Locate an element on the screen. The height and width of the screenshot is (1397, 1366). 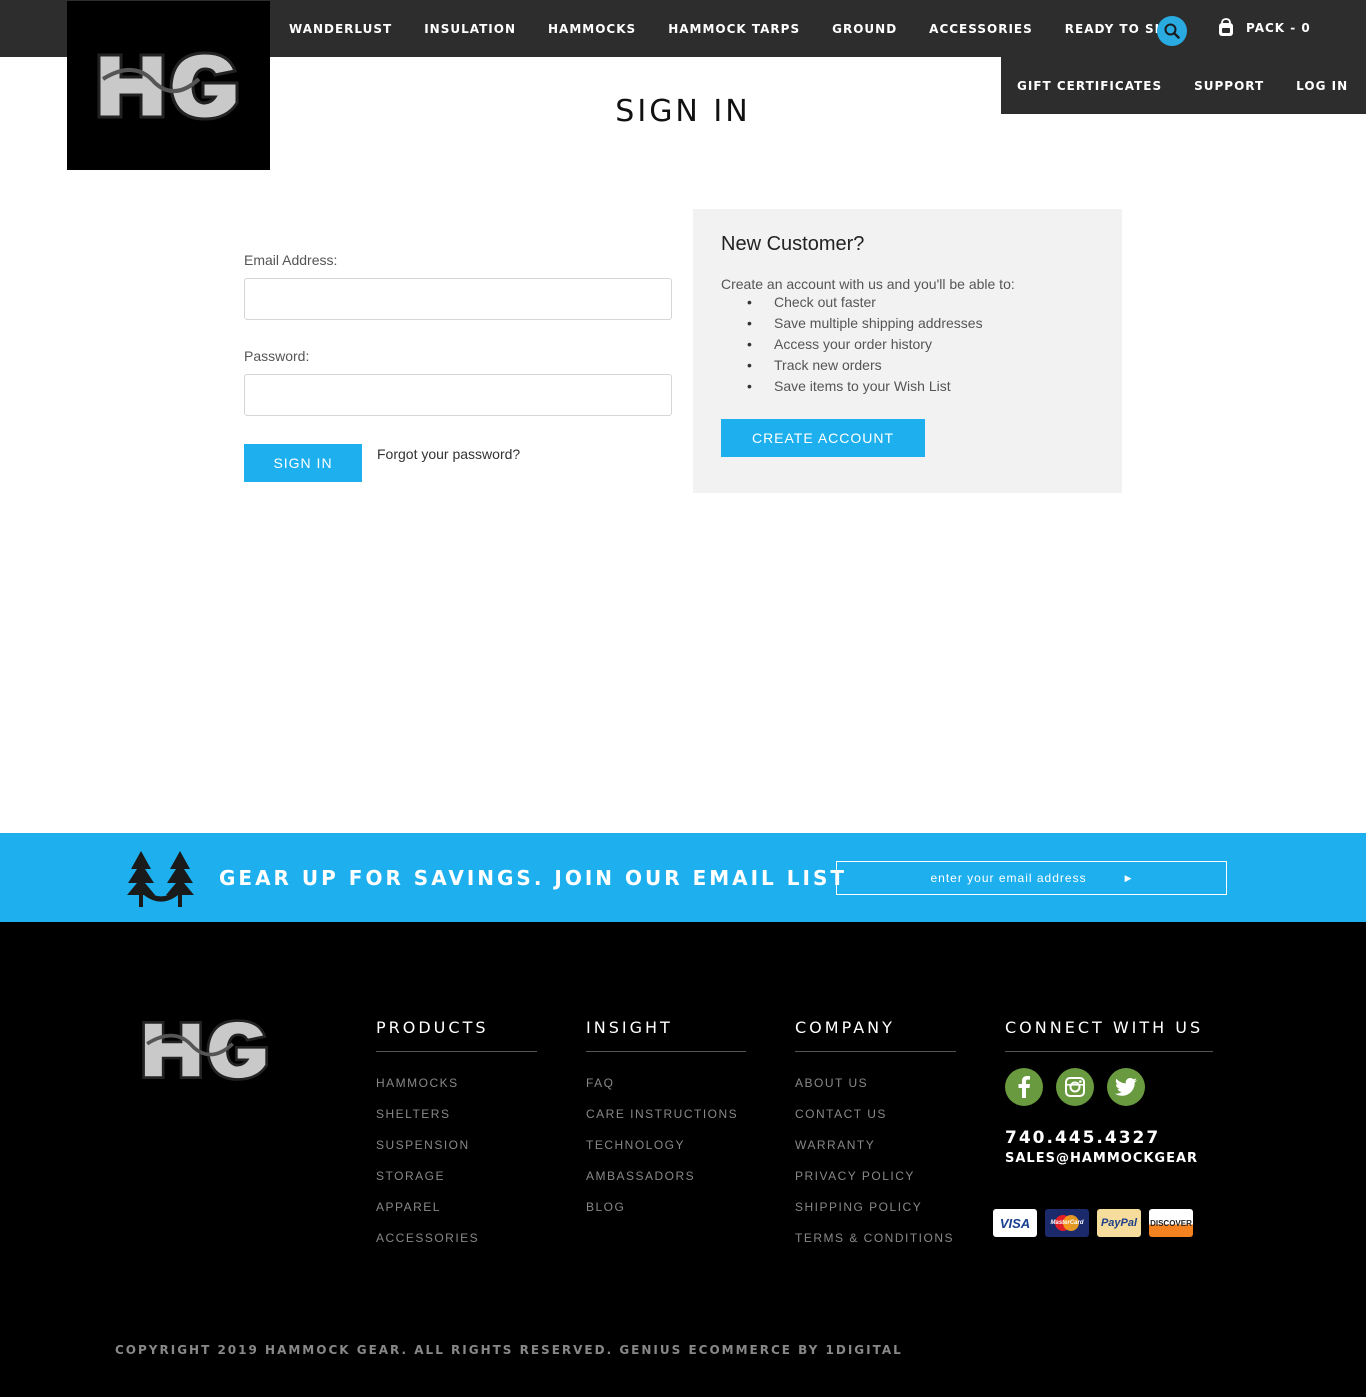
footer-link-technology: TECHNOLOGY is located at coordinates (666, 1145).